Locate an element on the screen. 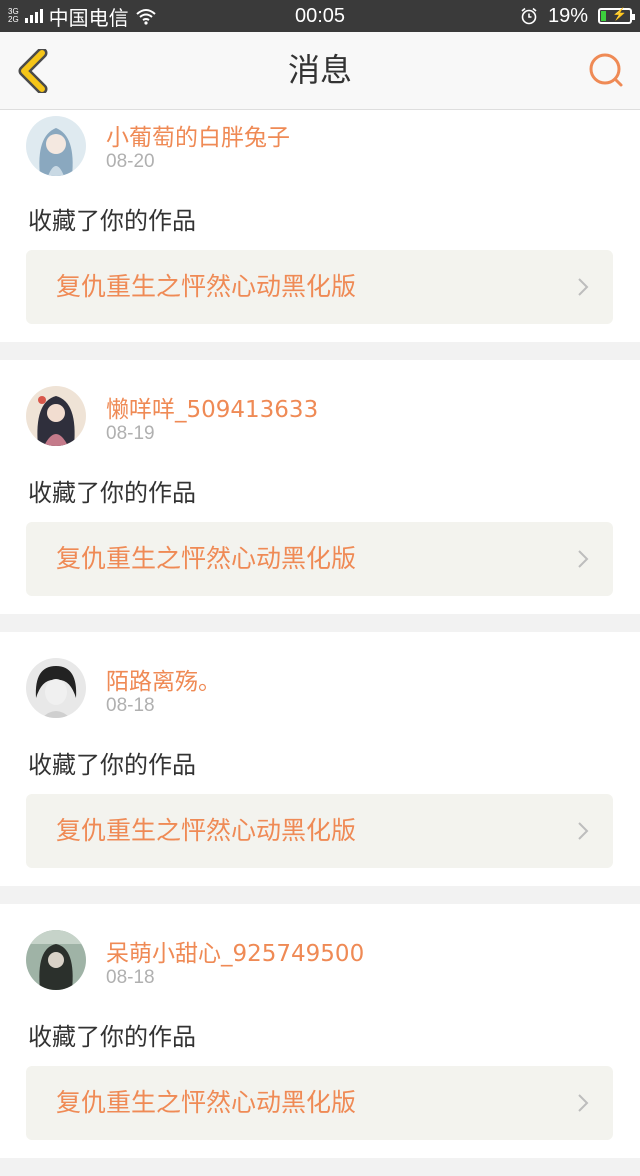 The height and width of the screenshot is (1176, 640). username: 小葡萄的白胖兔子 is located at coordinates (198, 135).